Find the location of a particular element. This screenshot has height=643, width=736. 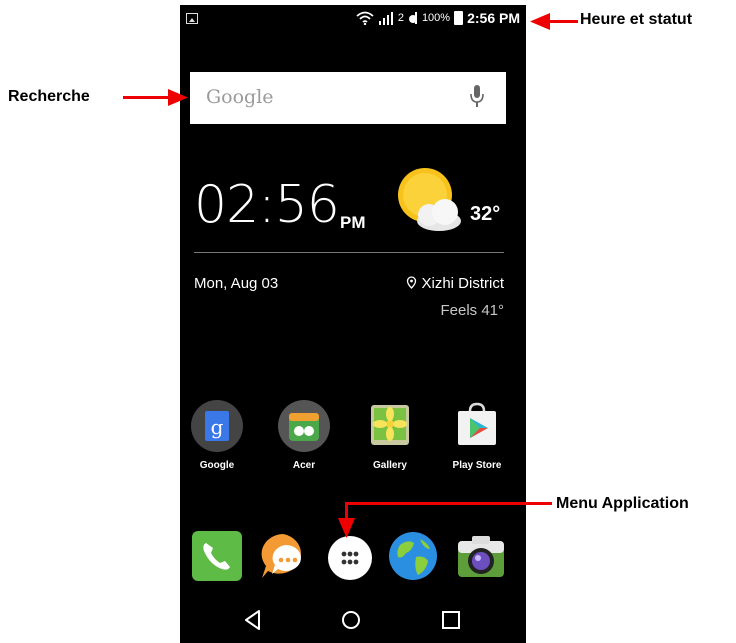

annotation-status: Heure et statut is located at coordinates (636, 19).